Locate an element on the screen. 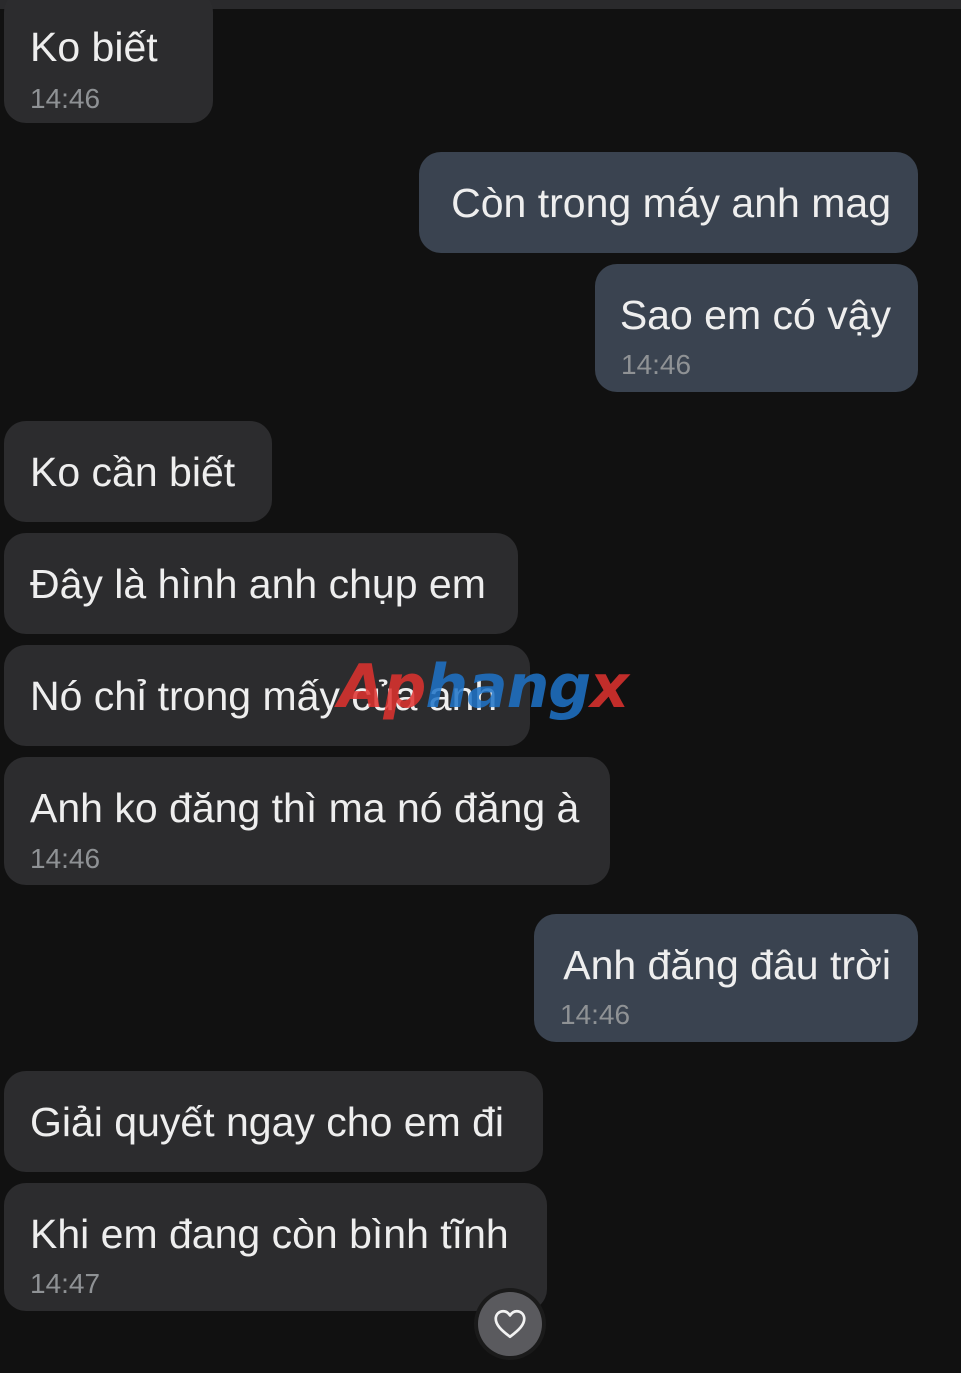 The image size is (961, 1373). message-bubble-outgoing: Còn trong máy anh mag is located at coordinates (668, 202).